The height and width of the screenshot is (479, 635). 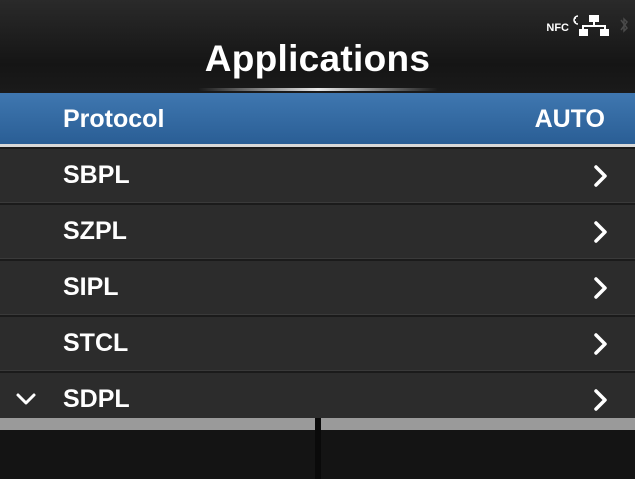 I want to click on nfc-label: NFC, so click(x=557, y=28).